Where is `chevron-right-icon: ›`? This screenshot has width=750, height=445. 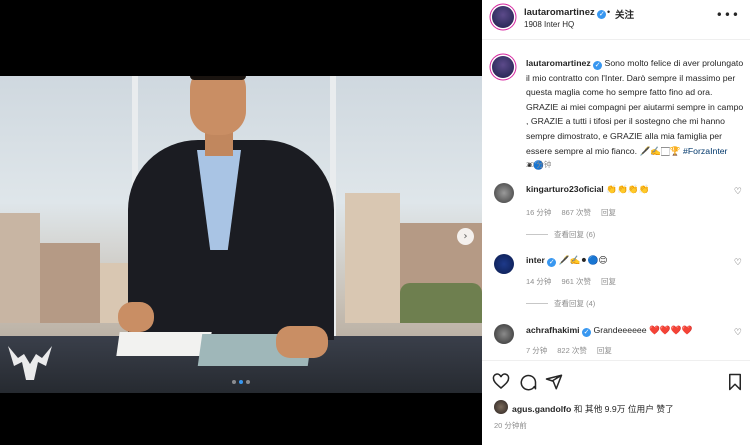 chevron-right-icon: › is located at coordinates (465, 236).